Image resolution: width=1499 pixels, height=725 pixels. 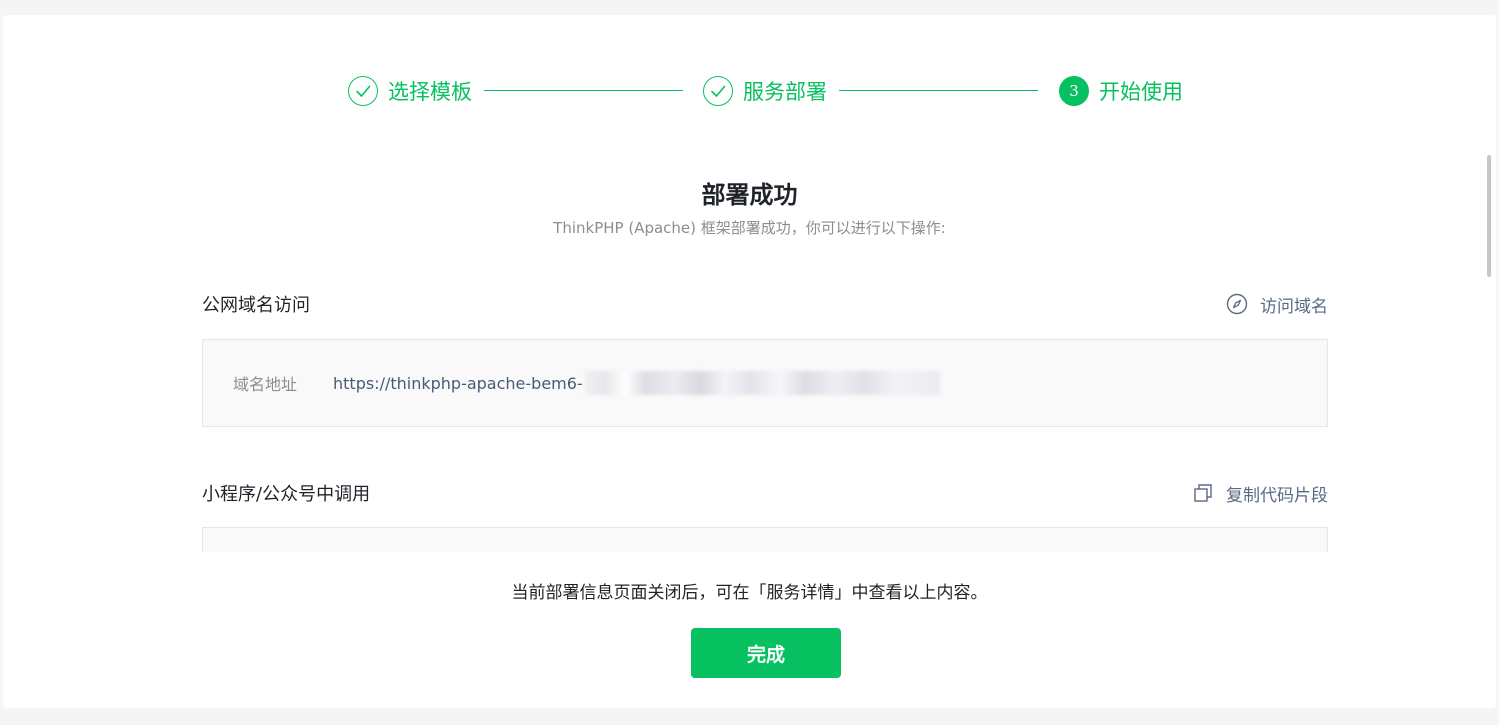 What do you see at coordinates (749, 228) in the screenshot?
I see `result-description: ThinkPHP (Apache) 框架部署成功，你可以进行以下操作:` at bounding box center [749, 228].